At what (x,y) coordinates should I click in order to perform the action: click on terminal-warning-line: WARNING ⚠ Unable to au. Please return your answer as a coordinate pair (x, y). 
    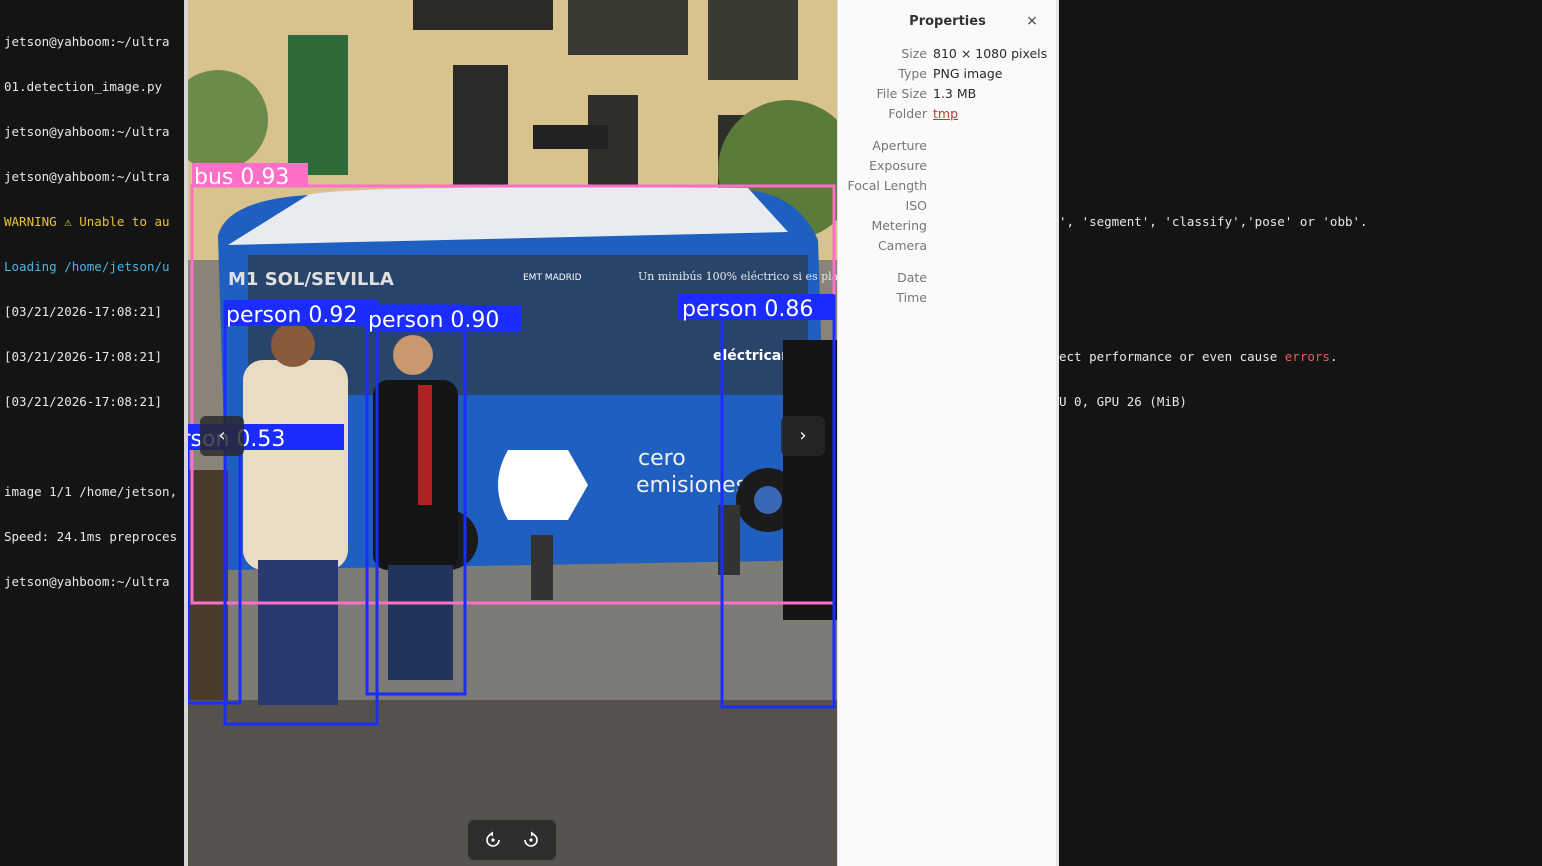
    Looking at the image, I should click on (87, 221).